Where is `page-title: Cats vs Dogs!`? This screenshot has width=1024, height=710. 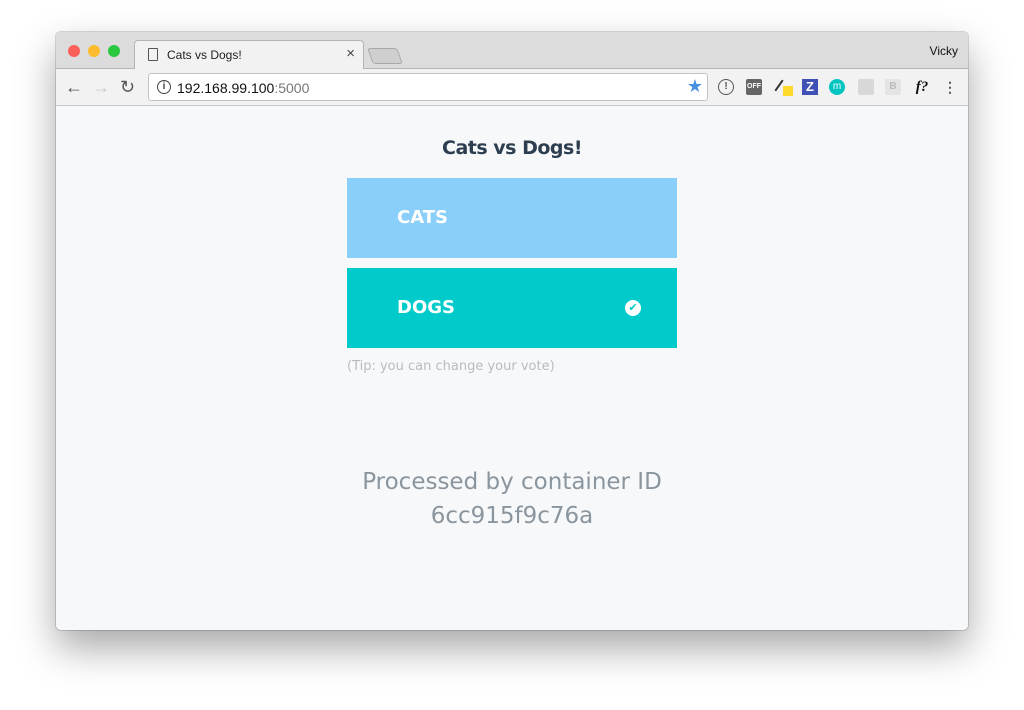 page-title: Cats vs Dogs! is located at coordinates (512, 148).